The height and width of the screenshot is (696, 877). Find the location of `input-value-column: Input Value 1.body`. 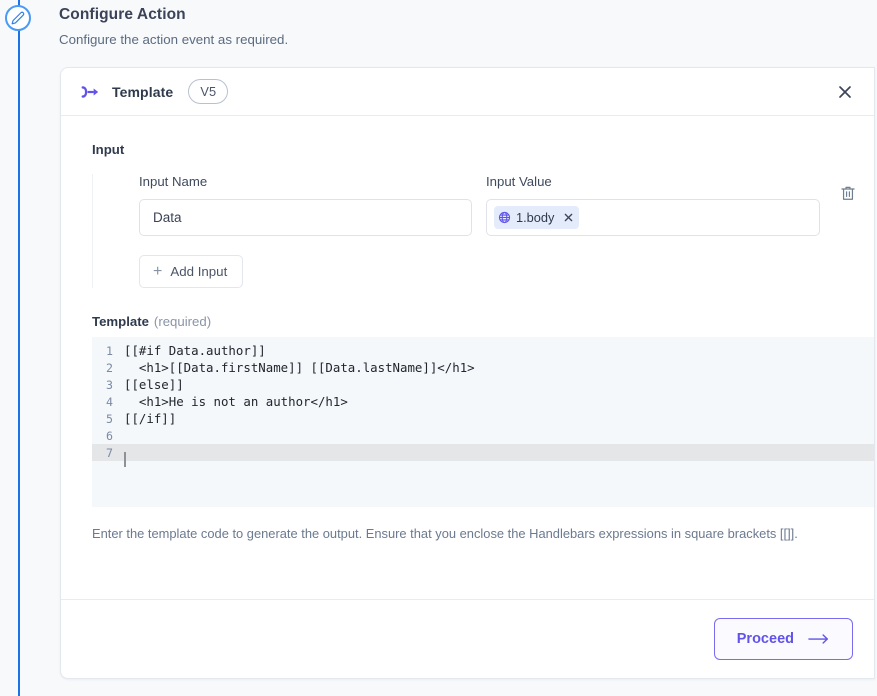

input-value-column: Input Value 1.body is located at coordinates (653, 205).